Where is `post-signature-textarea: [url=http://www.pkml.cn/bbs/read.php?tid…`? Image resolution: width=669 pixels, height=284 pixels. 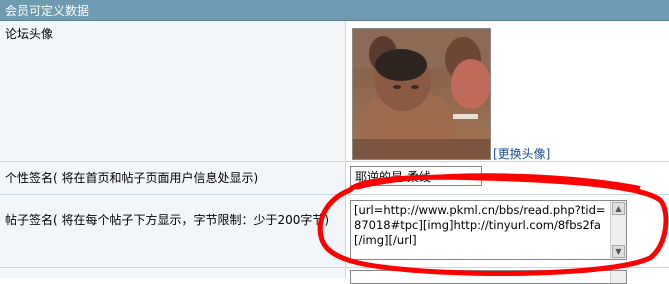 post-signature-textarea: [url=http://www.pkml.cn/bbs/read.php?tid… is located at coordinates (488, 230).